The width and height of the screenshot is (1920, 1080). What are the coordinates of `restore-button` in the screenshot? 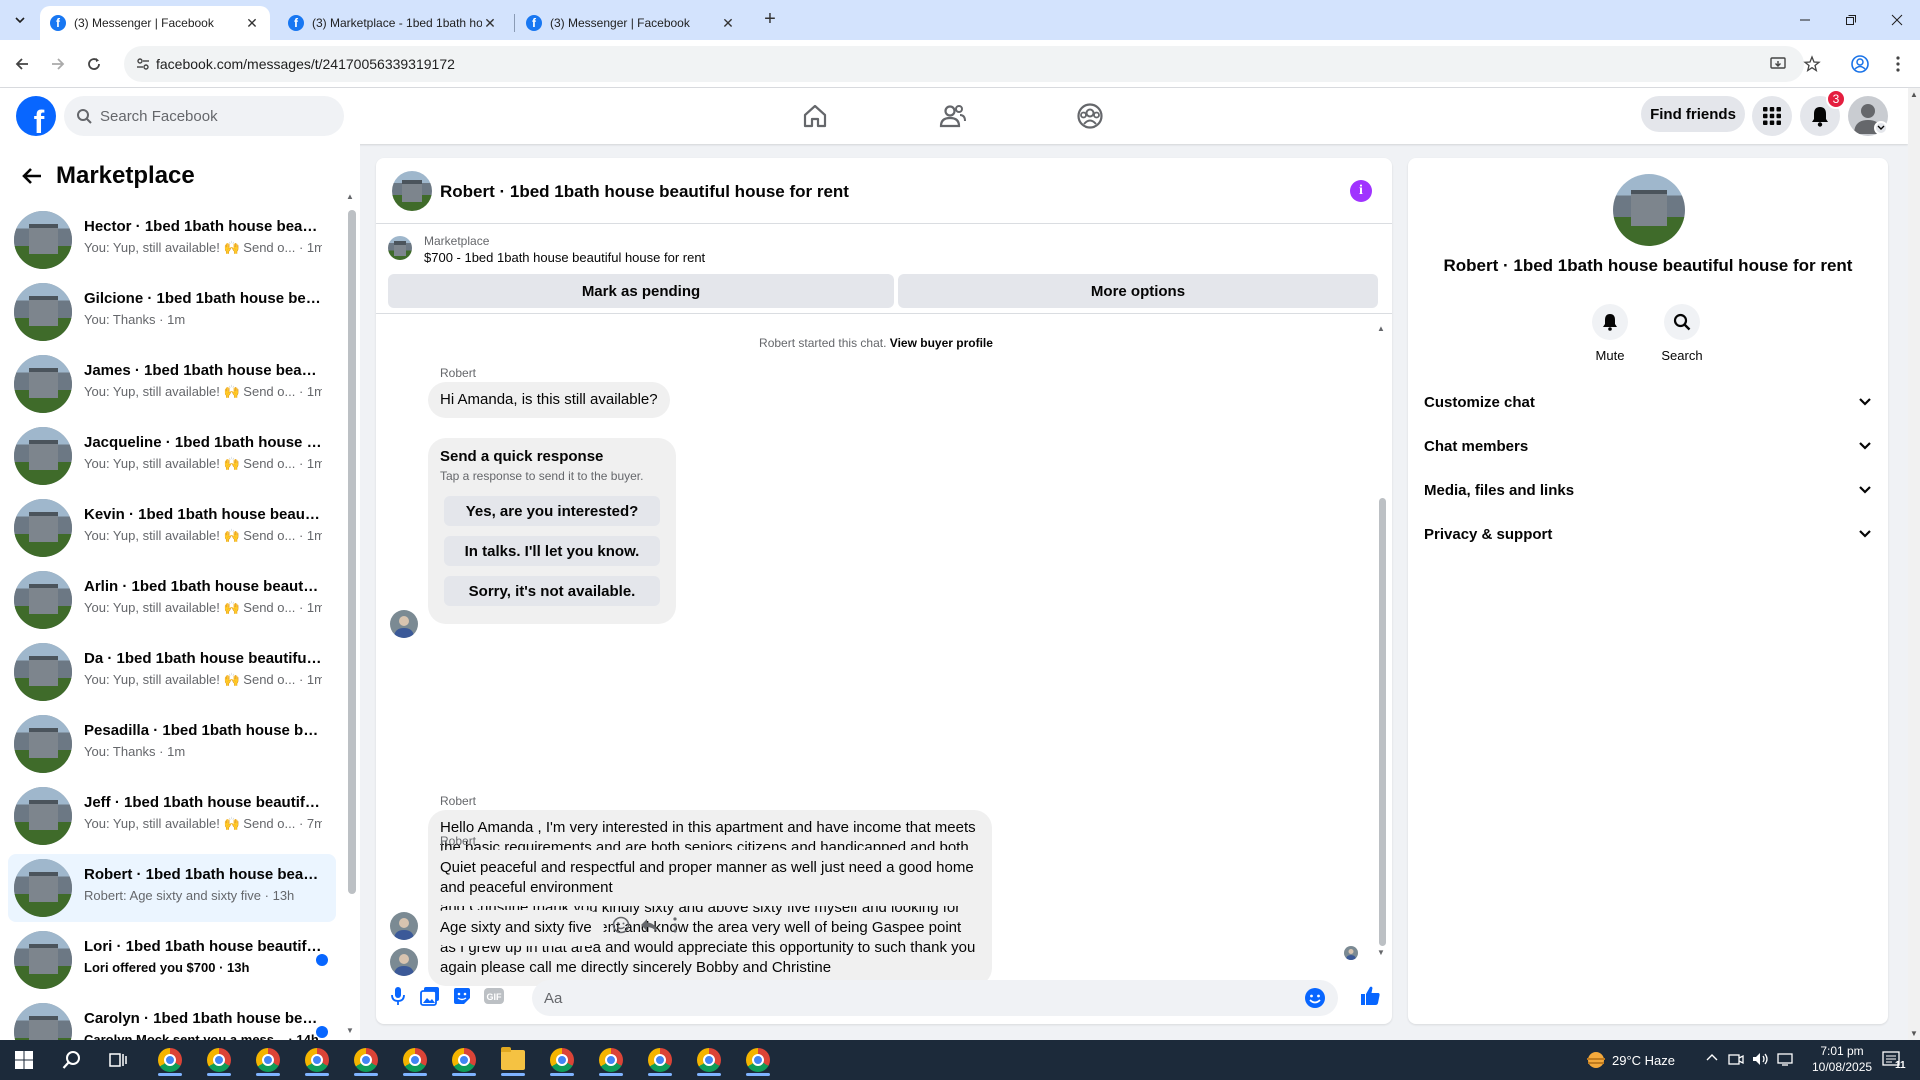 It's located at (1851, 20).